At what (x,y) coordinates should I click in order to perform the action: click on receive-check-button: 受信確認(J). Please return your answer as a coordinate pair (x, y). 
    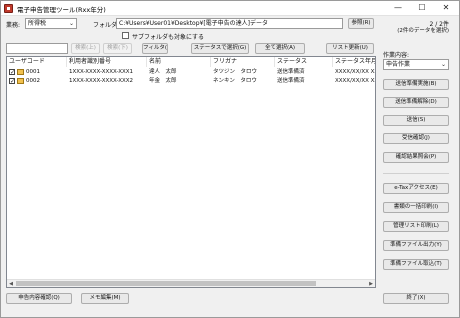
    Looking at the image, I should click on (416, 138).